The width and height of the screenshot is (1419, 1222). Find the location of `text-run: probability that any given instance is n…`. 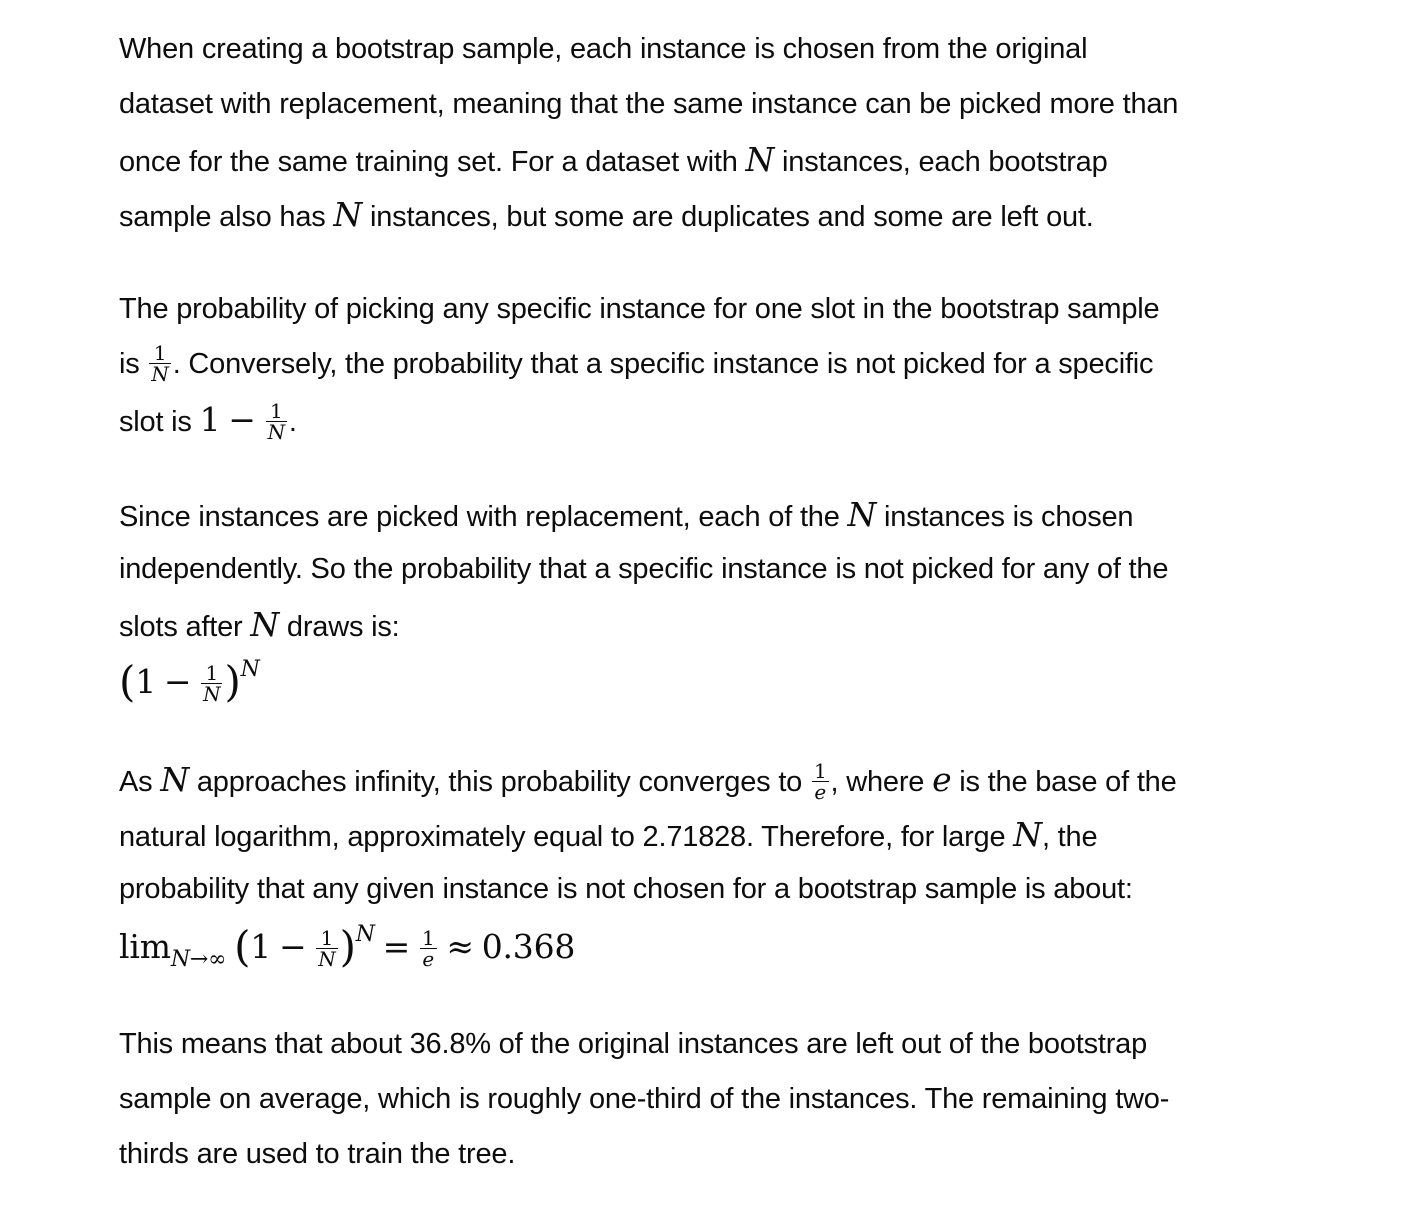

text-run: probability that any given instance is n… is located at coordinates (626, 889).